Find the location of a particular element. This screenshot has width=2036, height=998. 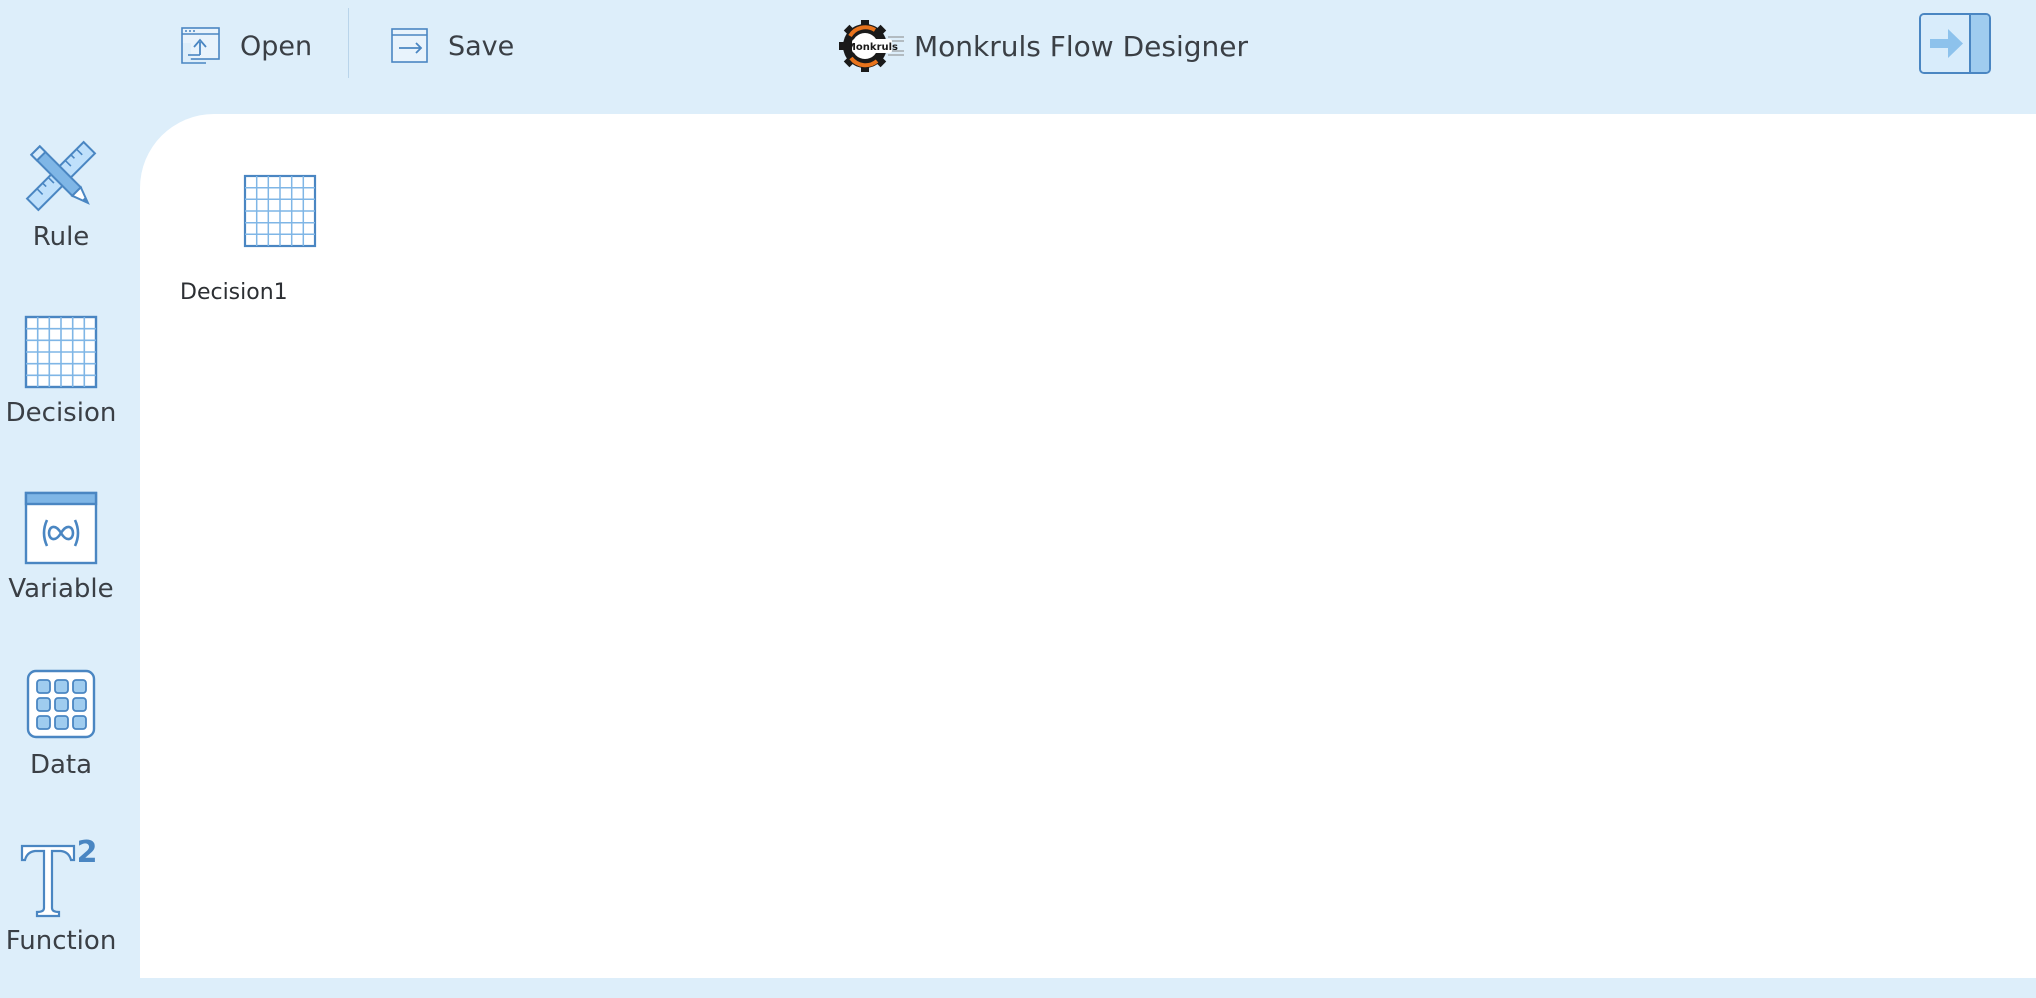

function-t-squared-icon: 2 is located at coordinates (61, 880).